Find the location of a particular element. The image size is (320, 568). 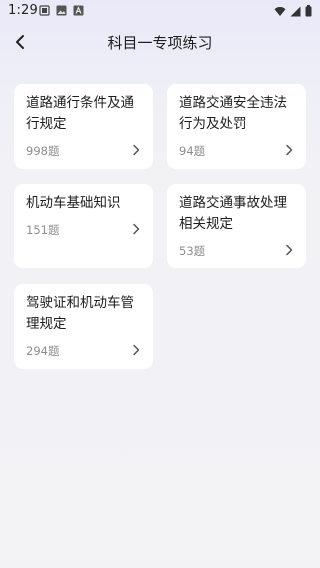

page-title: 科目一专项练习 is located at coordinates (160, 43).